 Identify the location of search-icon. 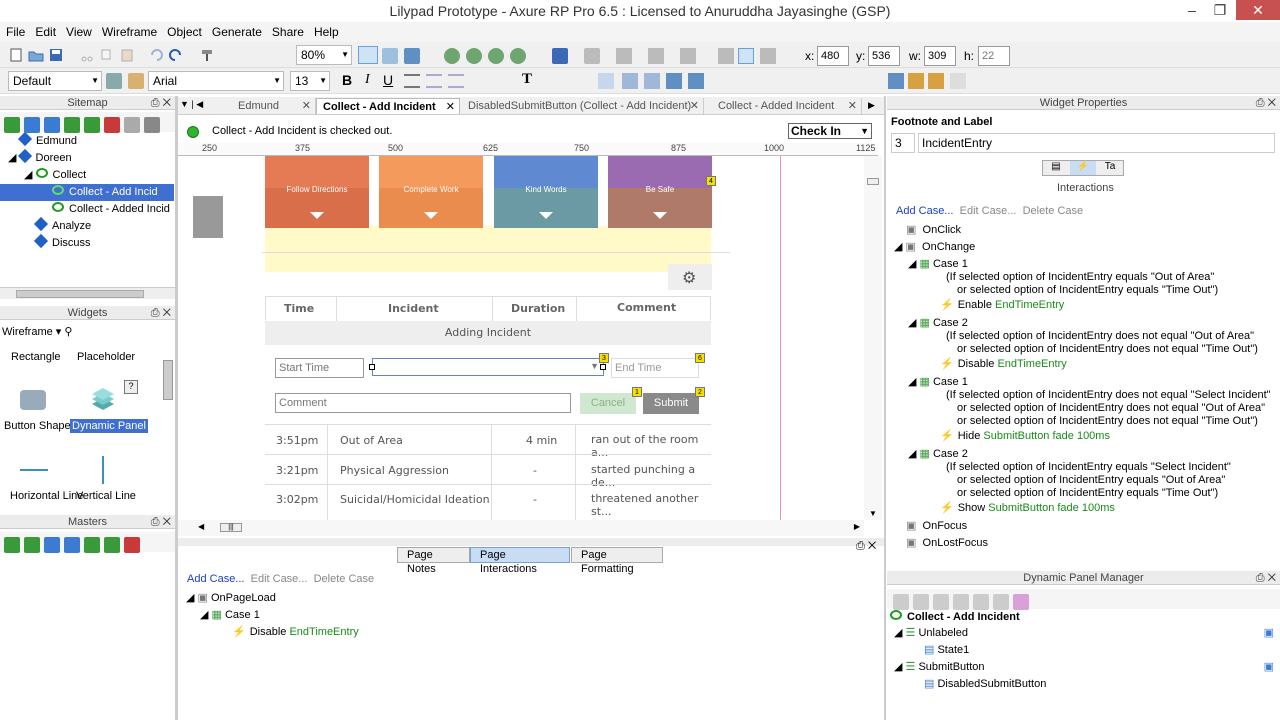
(152, 125).